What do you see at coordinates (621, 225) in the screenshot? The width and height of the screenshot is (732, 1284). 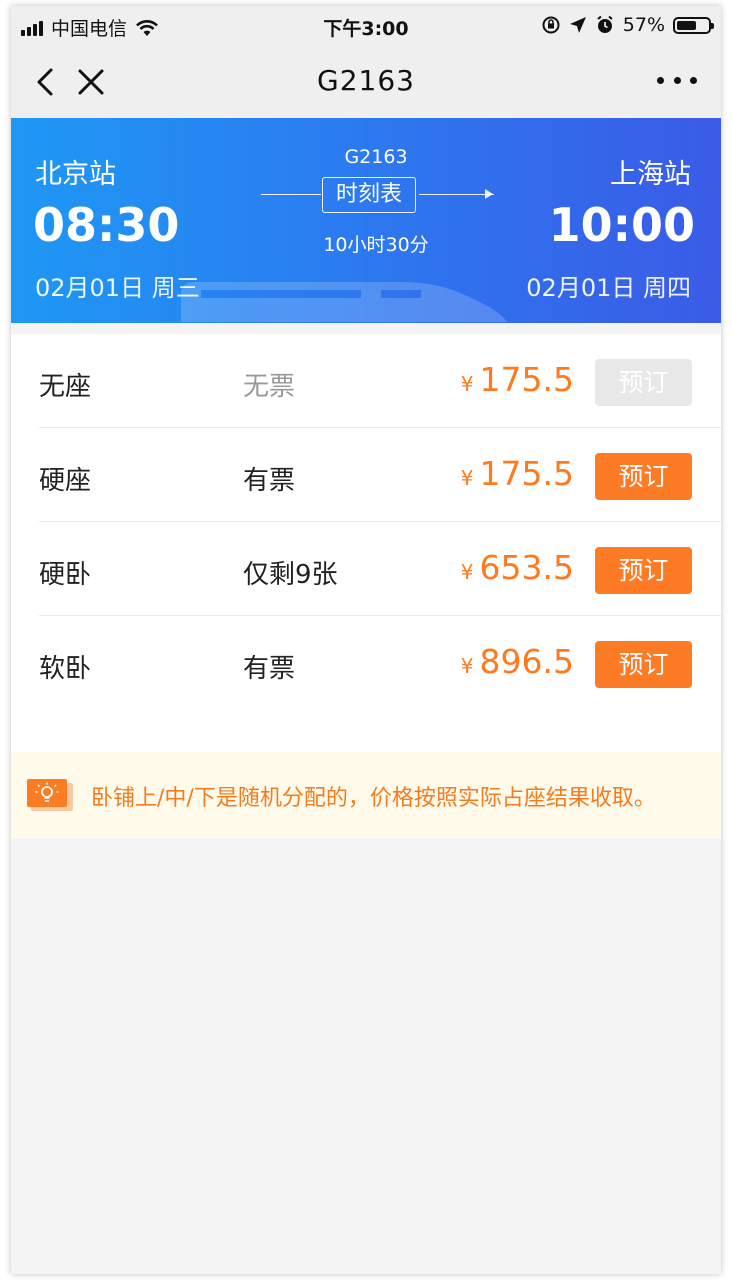 I see `arrival-time: 10:00` at bounding box center [621, 225].